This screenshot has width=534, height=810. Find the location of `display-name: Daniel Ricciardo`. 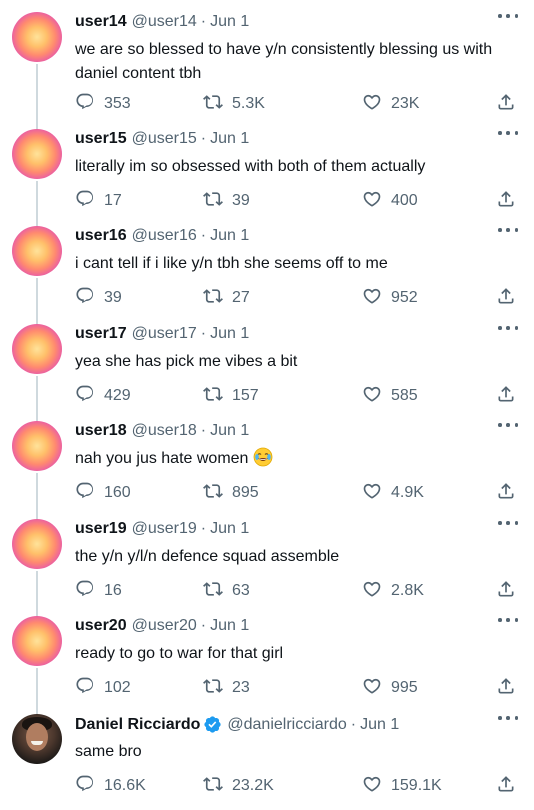

display-name: Daniel Ricciardo is located at coordinates (137, 725).